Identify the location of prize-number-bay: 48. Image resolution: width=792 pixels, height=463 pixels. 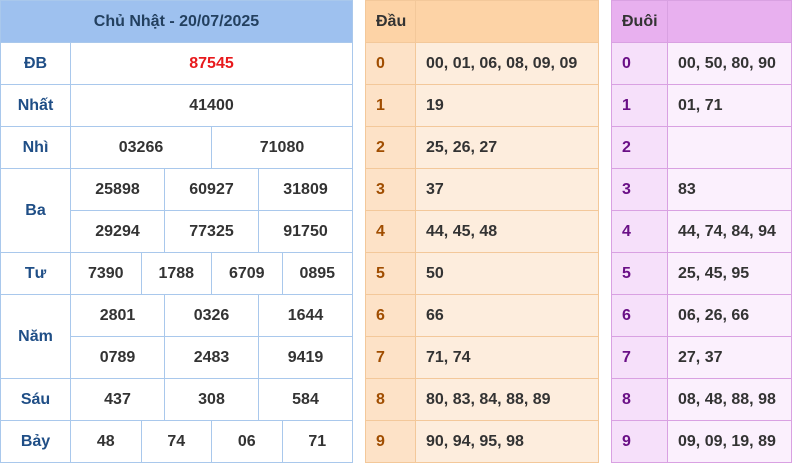
(106, 441).